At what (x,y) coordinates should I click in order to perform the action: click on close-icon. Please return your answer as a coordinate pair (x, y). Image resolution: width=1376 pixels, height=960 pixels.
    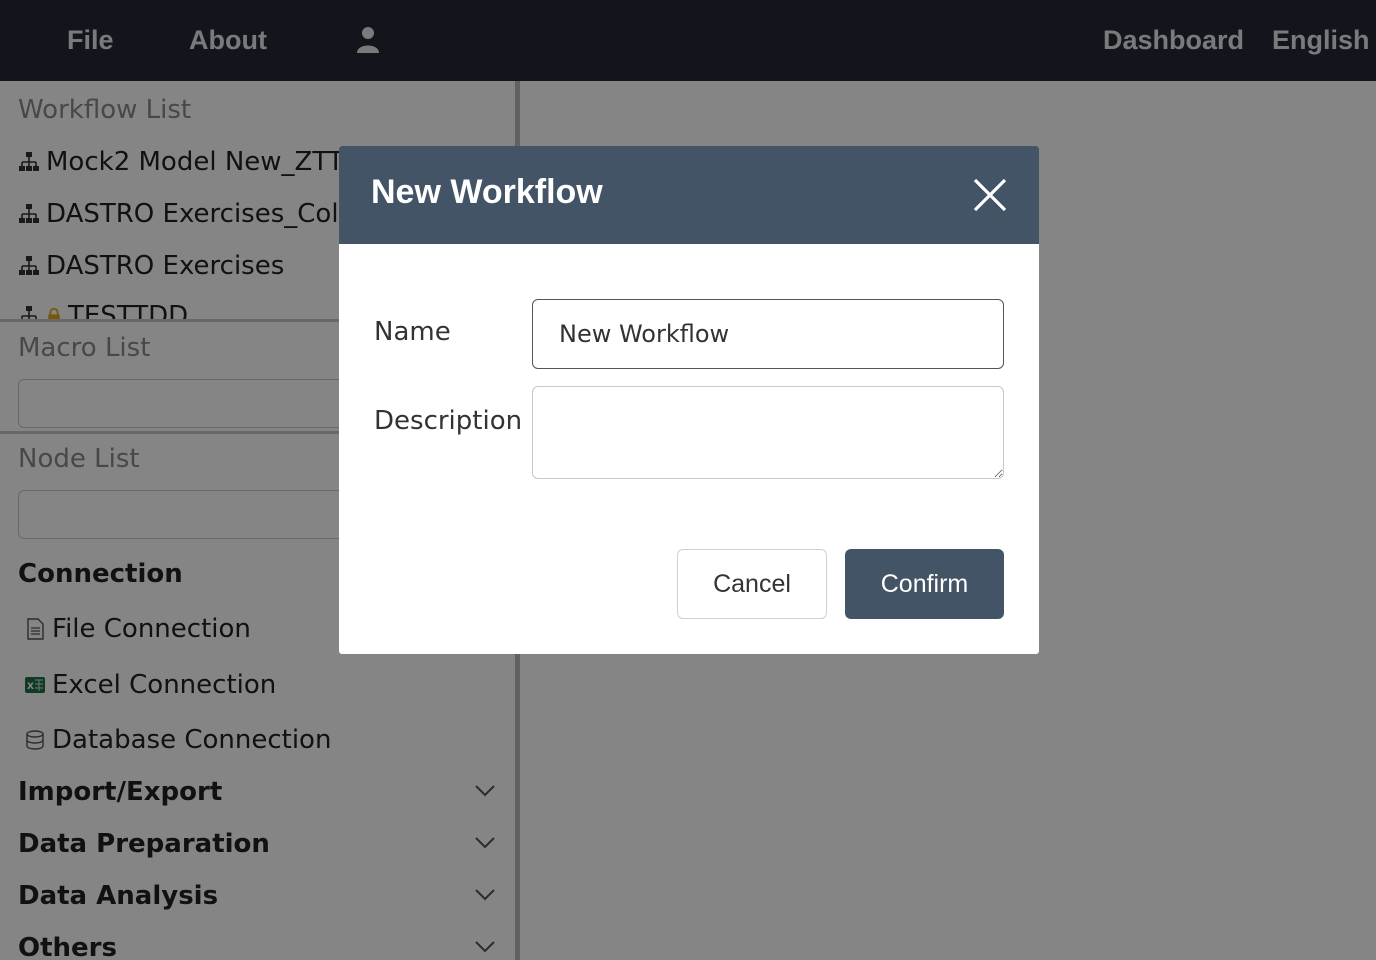
    Looking at the image, I should click on (990, 195).